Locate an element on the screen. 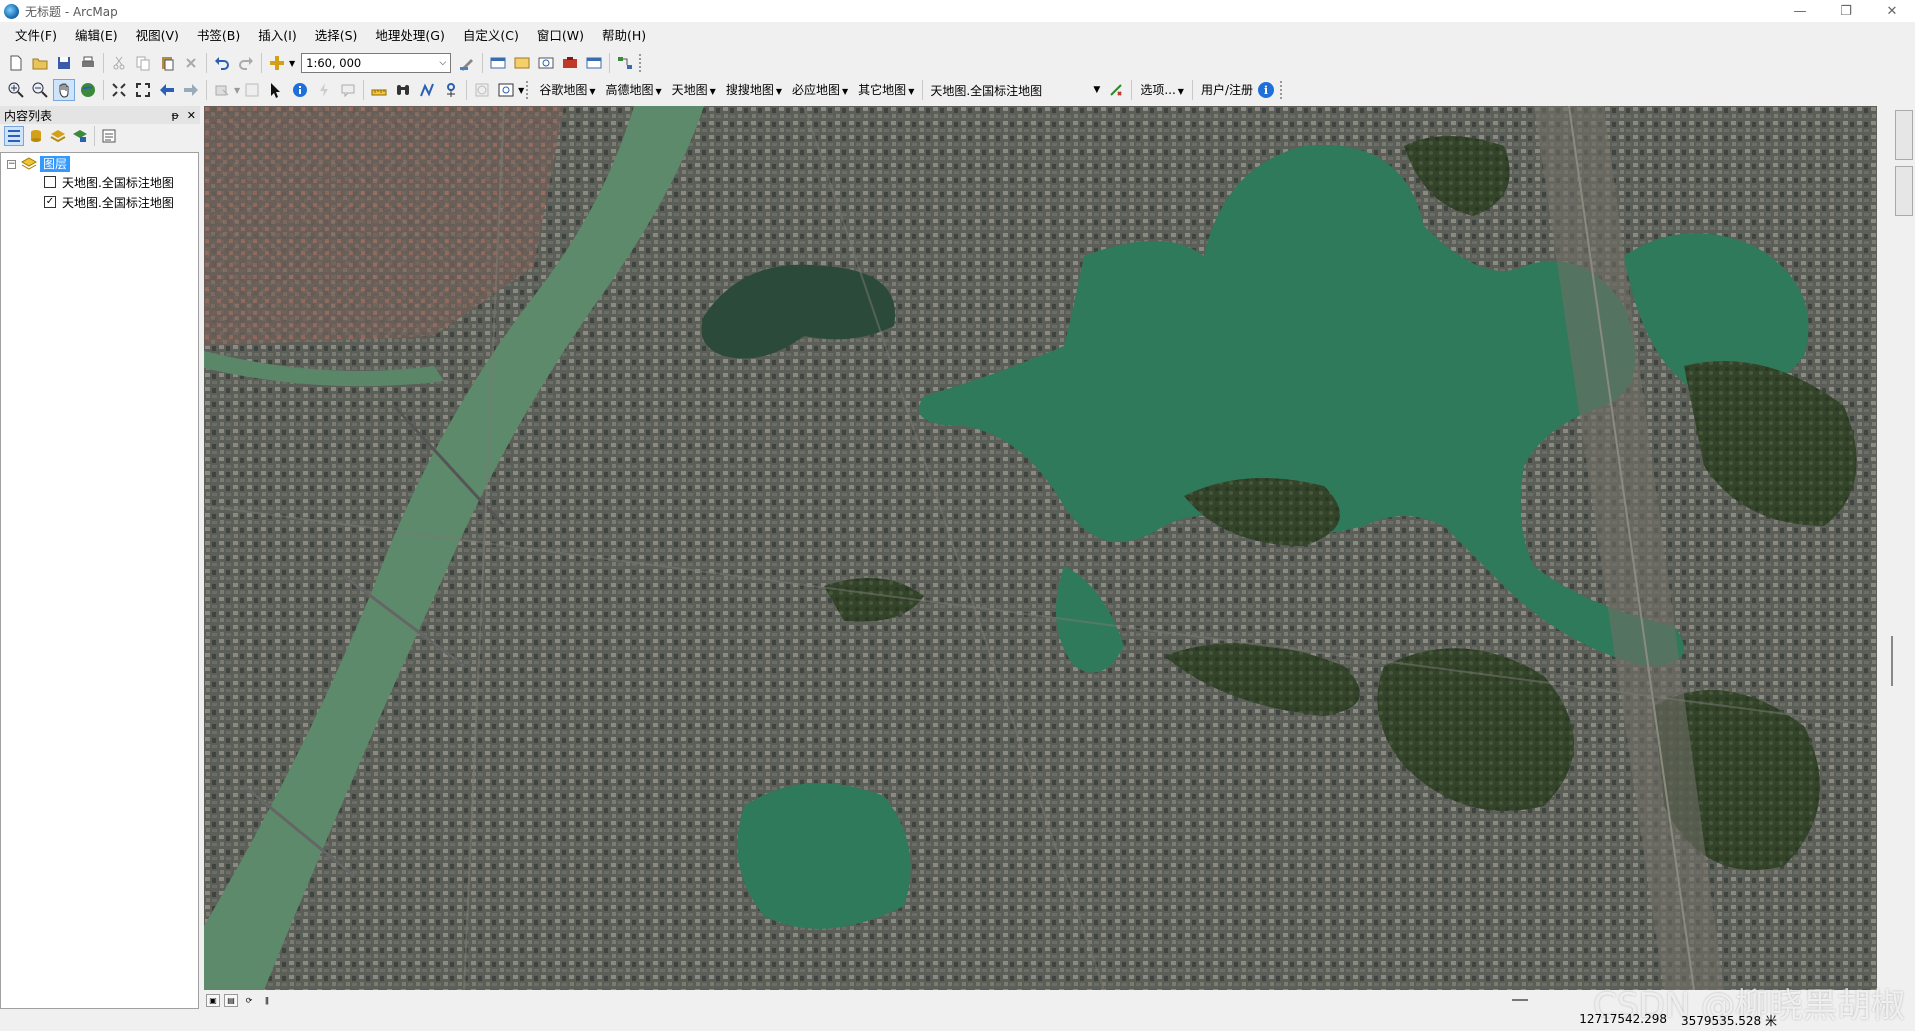 Image resolution: width=1915 pixels, height=1031 pixels. zoom-out-button is located at coordinates (40, 90).